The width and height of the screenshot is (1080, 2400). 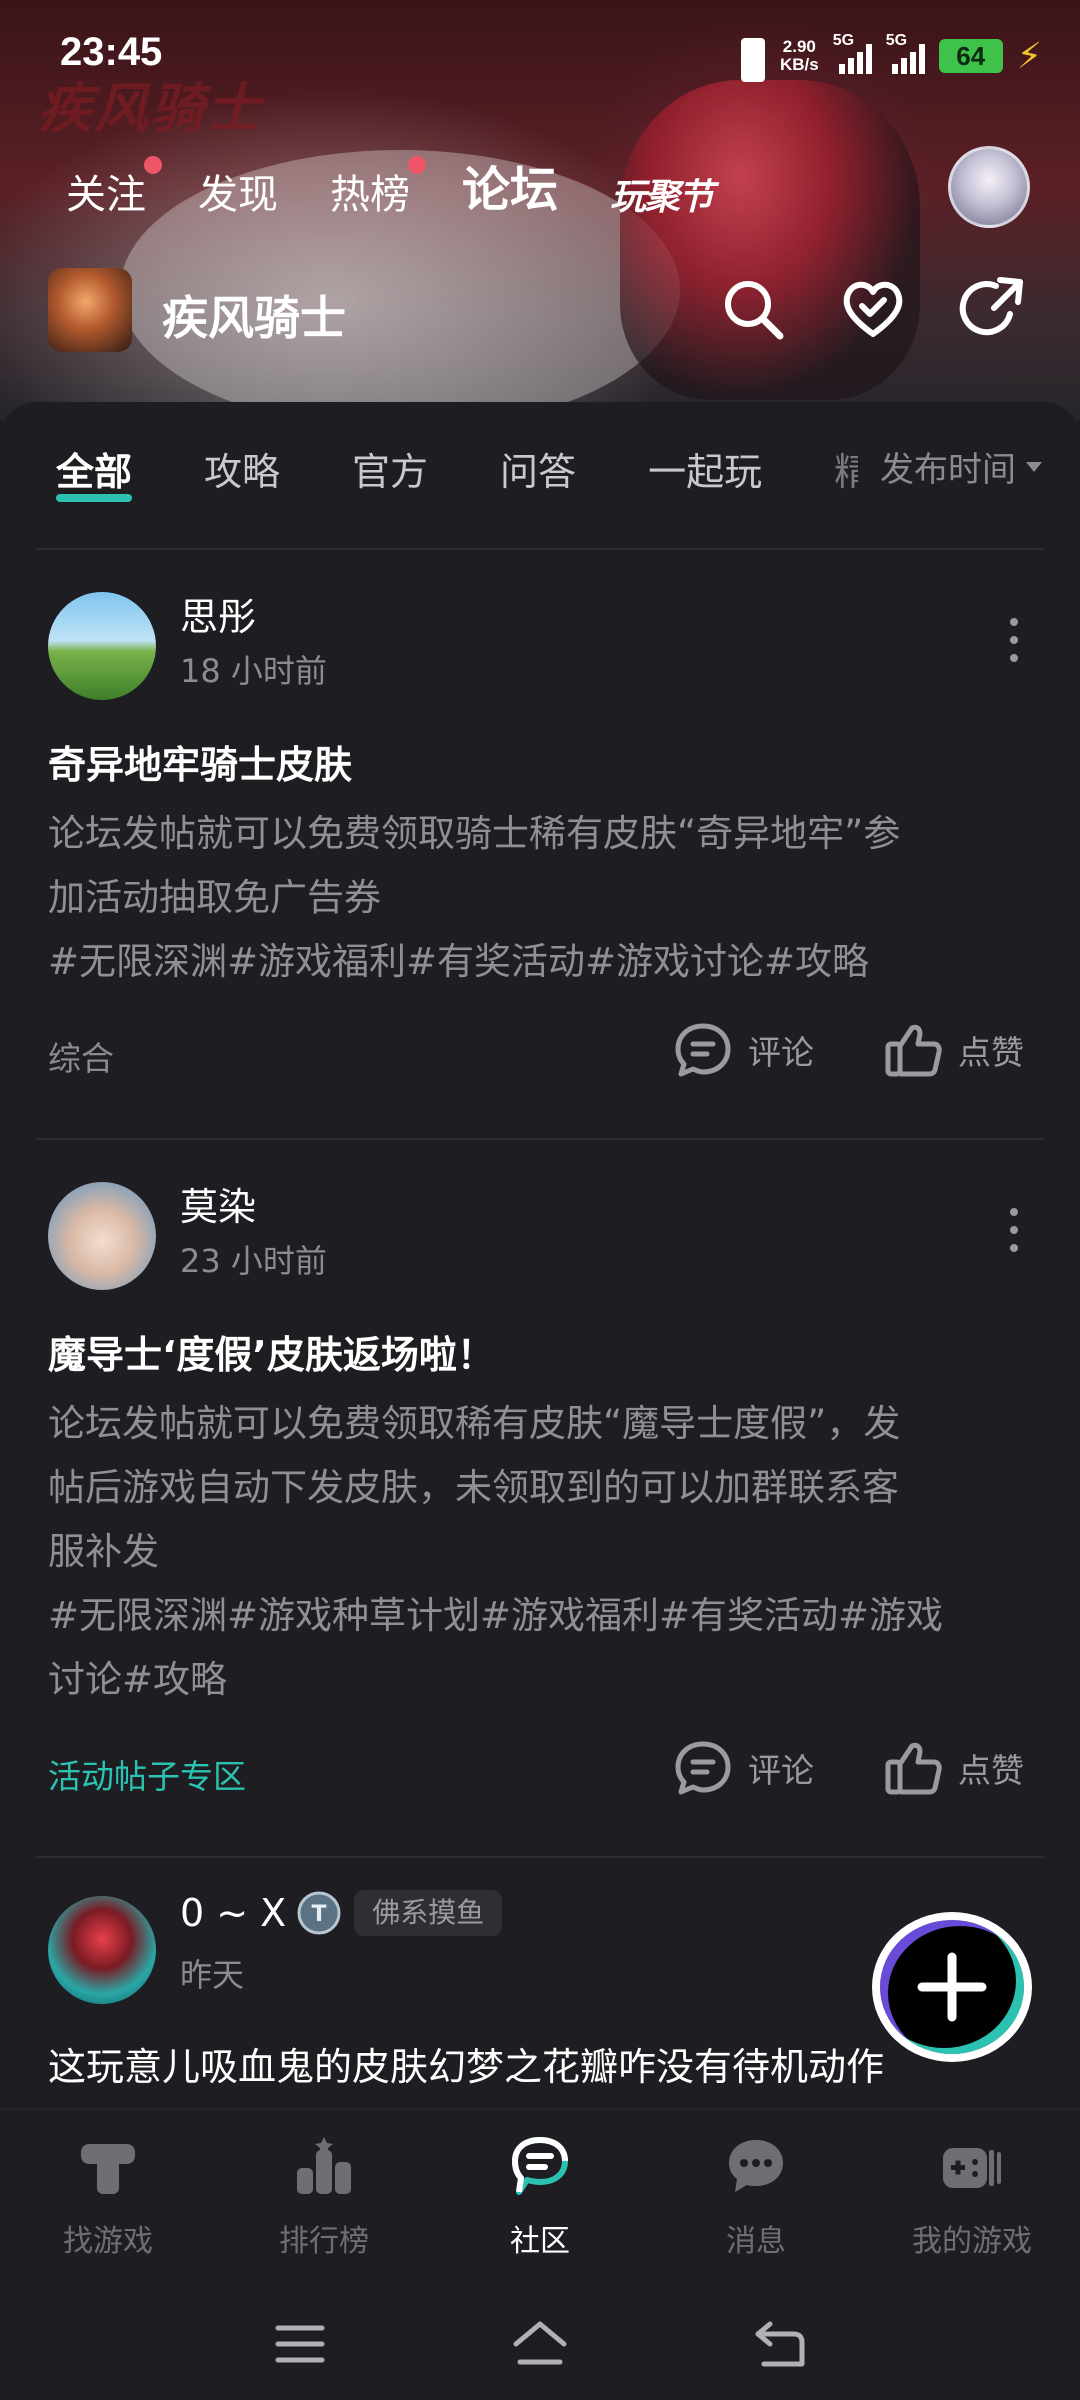 I want to click on home-icon, so click(x=540, y=2344).